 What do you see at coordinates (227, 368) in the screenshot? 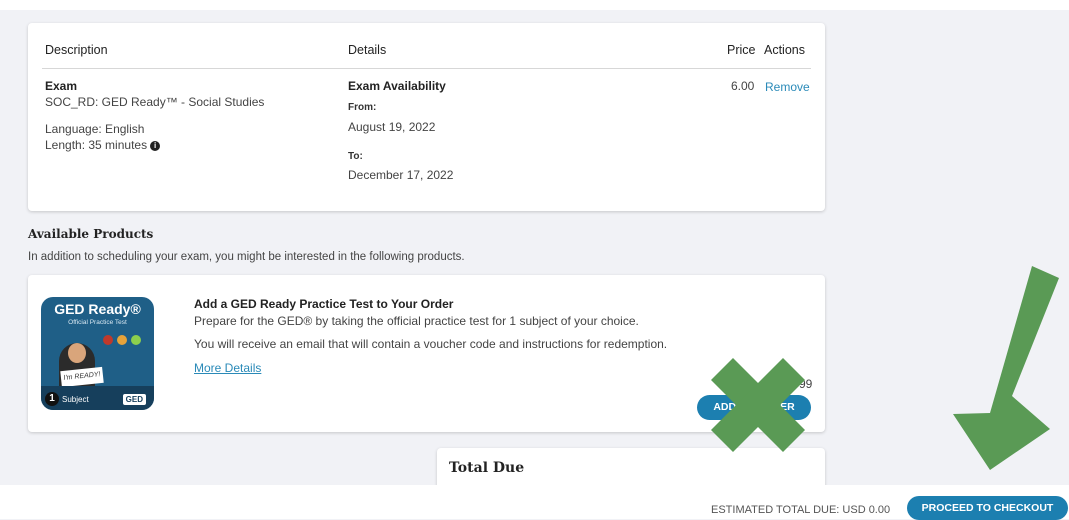
I see `more-details-link: More Details` at bounding box center [227, 368].